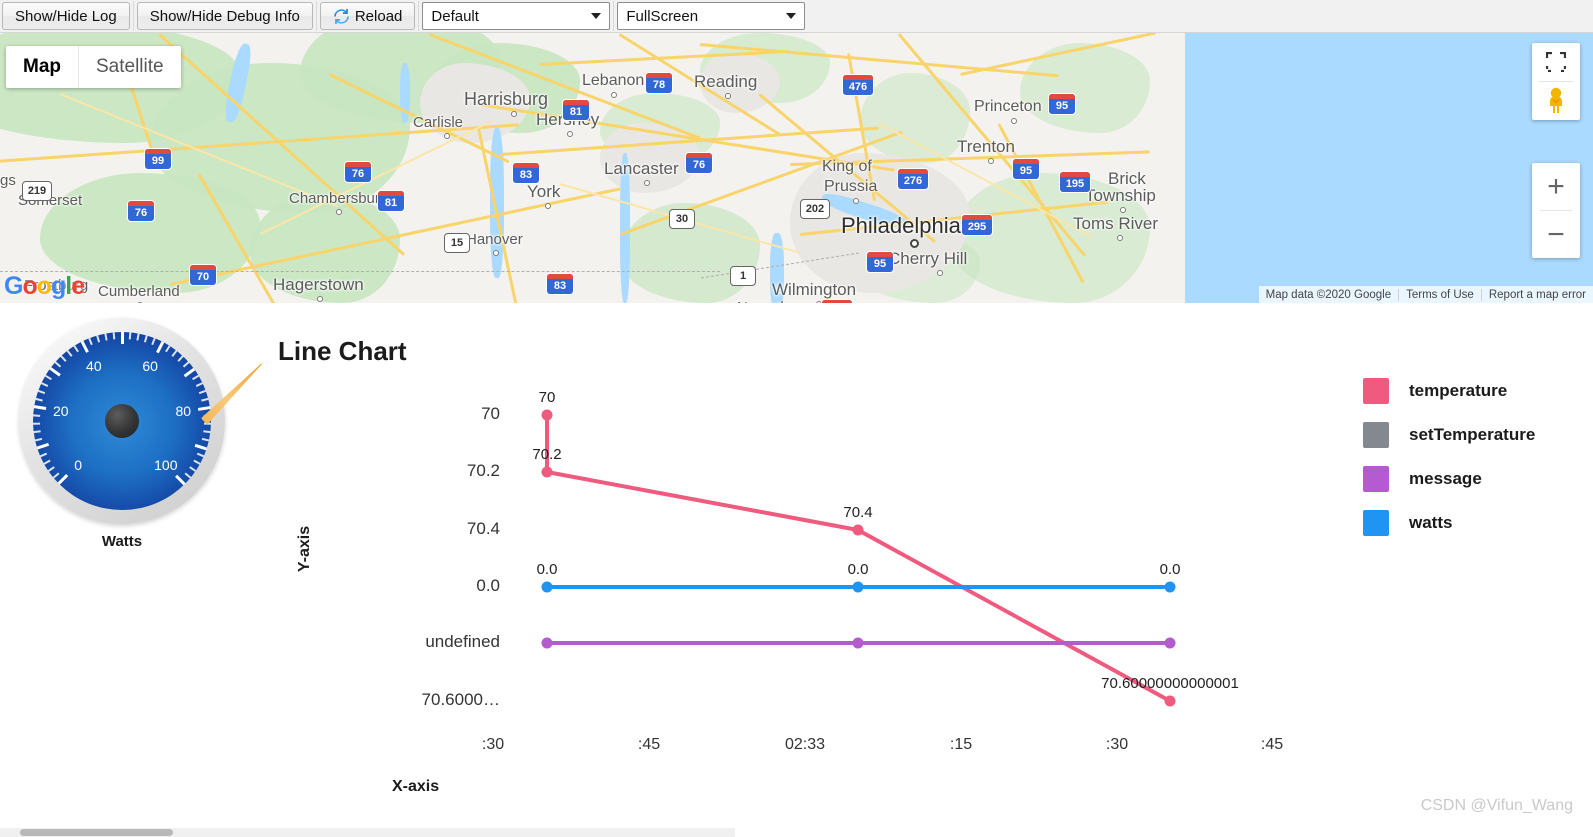  What do you see at coordinates (858, 85) in the screenshot?
I see `route-shield-icon: 476` at bounding box center [858, 85].